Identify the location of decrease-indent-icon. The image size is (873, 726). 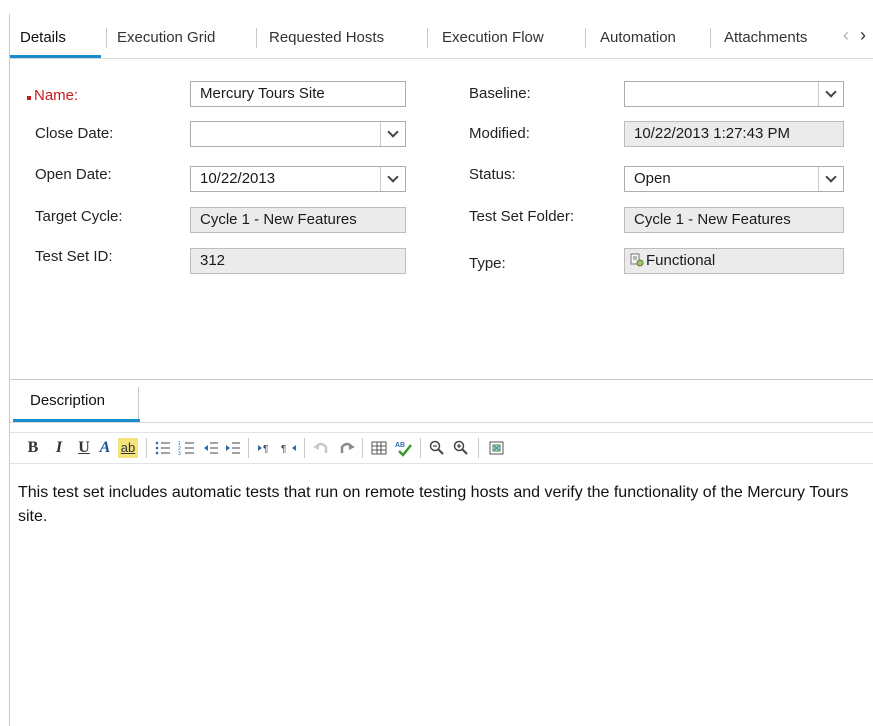
(211, 448).